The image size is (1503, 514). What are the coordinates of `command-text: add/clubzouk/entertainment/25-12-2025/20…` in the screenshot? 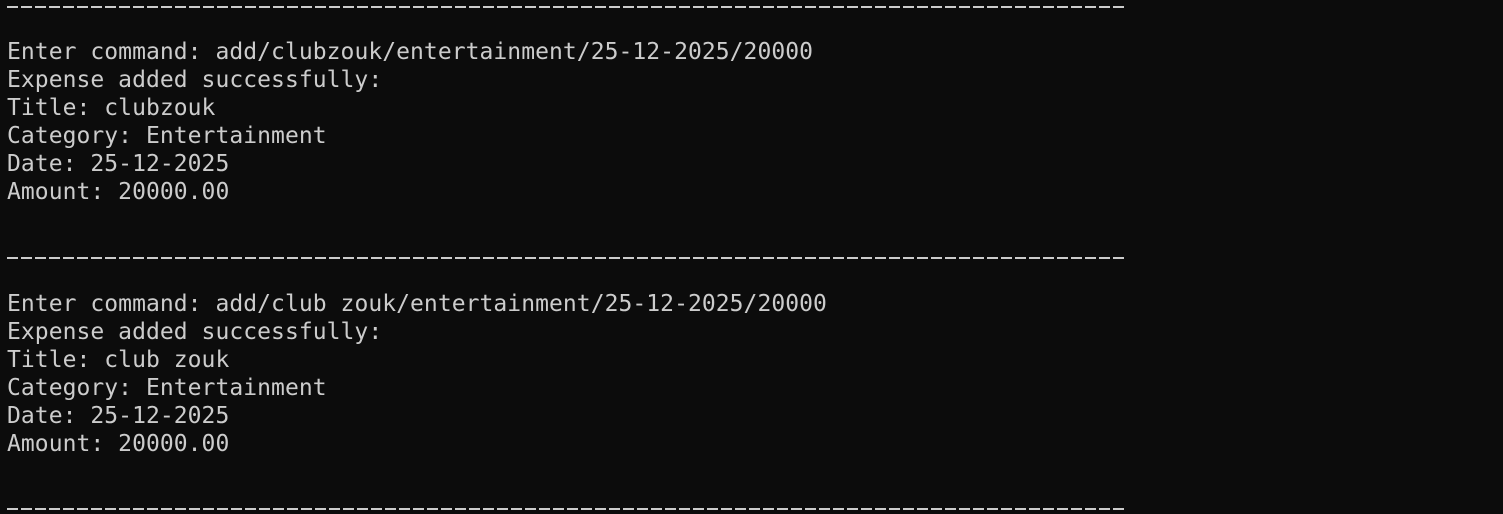 It's located at (514, 52).